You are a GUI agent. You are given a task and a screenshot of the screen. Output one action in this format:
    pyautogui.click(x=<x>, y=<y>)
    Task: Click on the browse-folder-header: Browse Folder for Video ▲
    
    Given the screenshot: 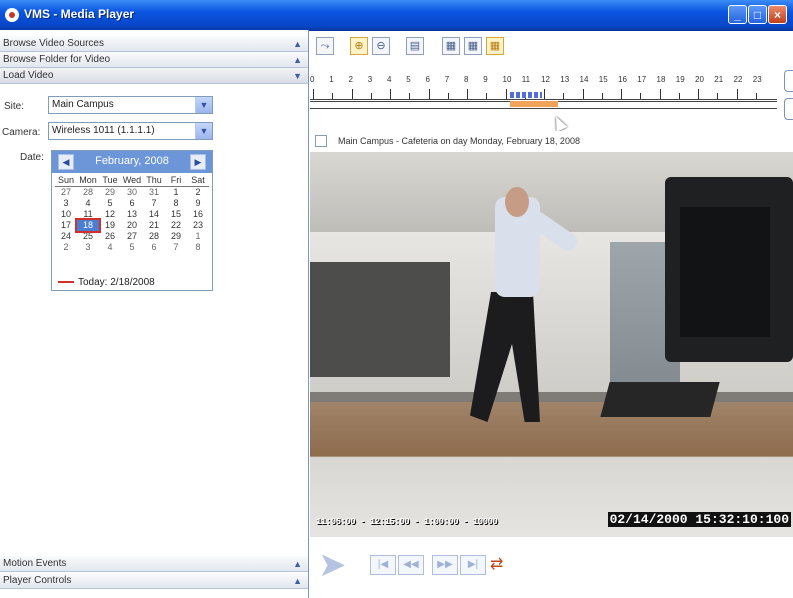 What is the action you would take?
    pyautogui.click(x=154, y=60)
    